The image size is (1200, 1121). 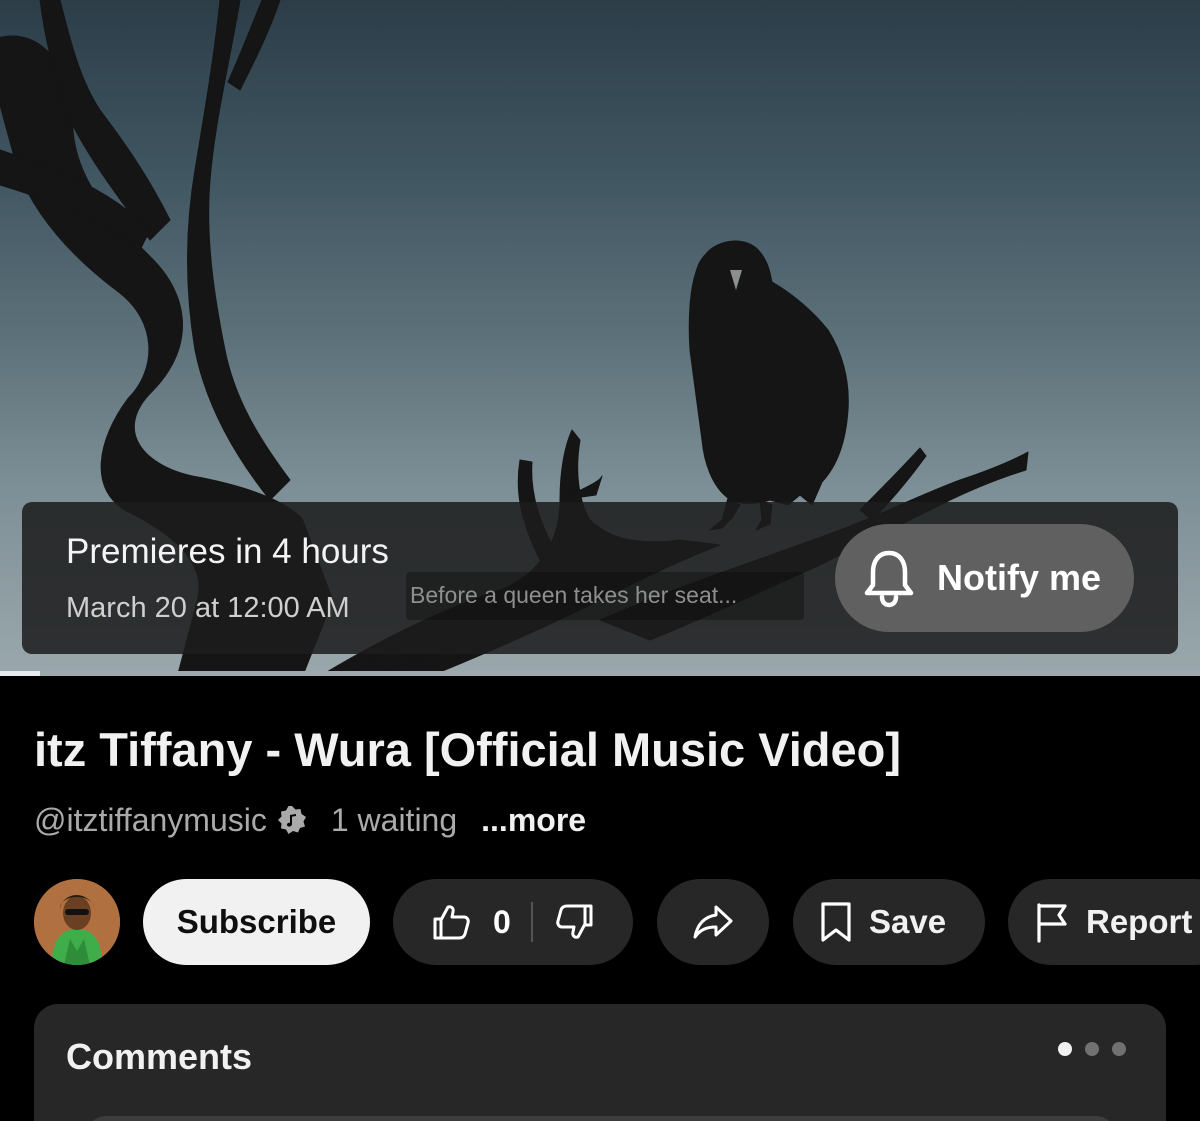 What do you see at coordinates (1065, 1049) in the screenshot?
I see `pager-dot-active` at bounding box center [1065, 1049].